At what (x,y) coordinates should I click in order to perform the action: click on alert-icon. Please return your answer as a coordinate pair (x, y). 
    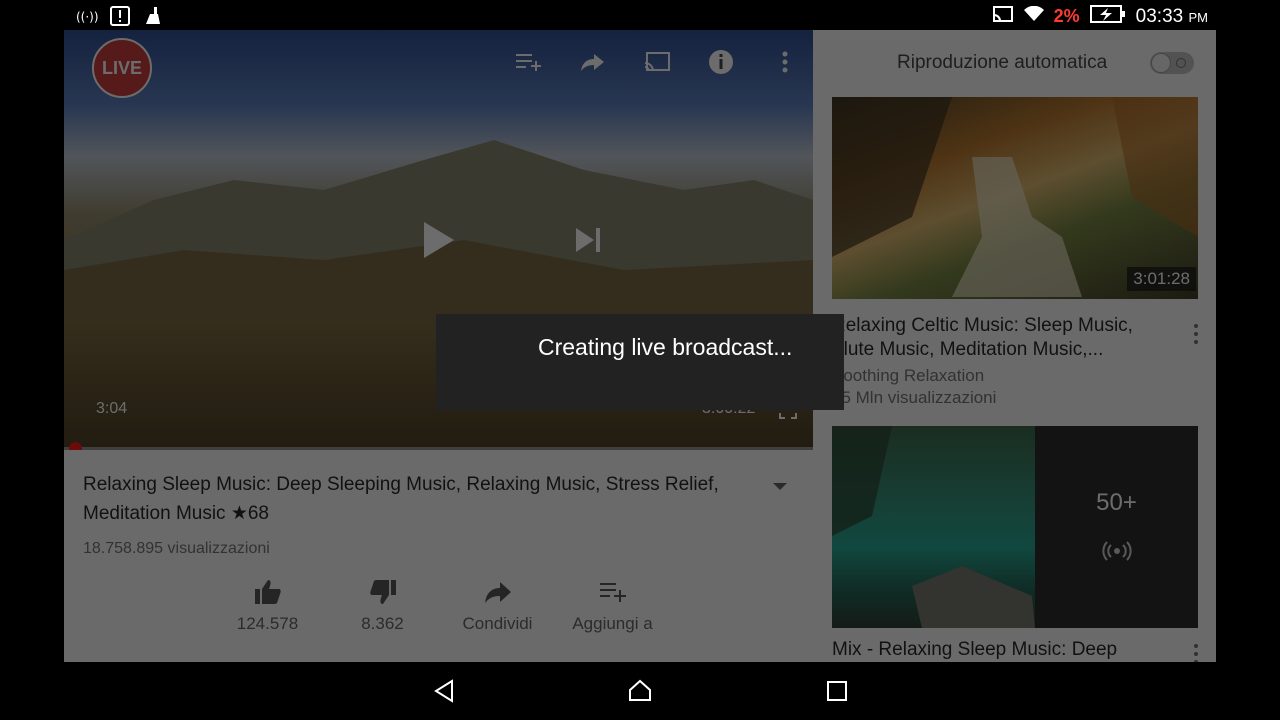
    Looking at the image, I should click on (120, 18).